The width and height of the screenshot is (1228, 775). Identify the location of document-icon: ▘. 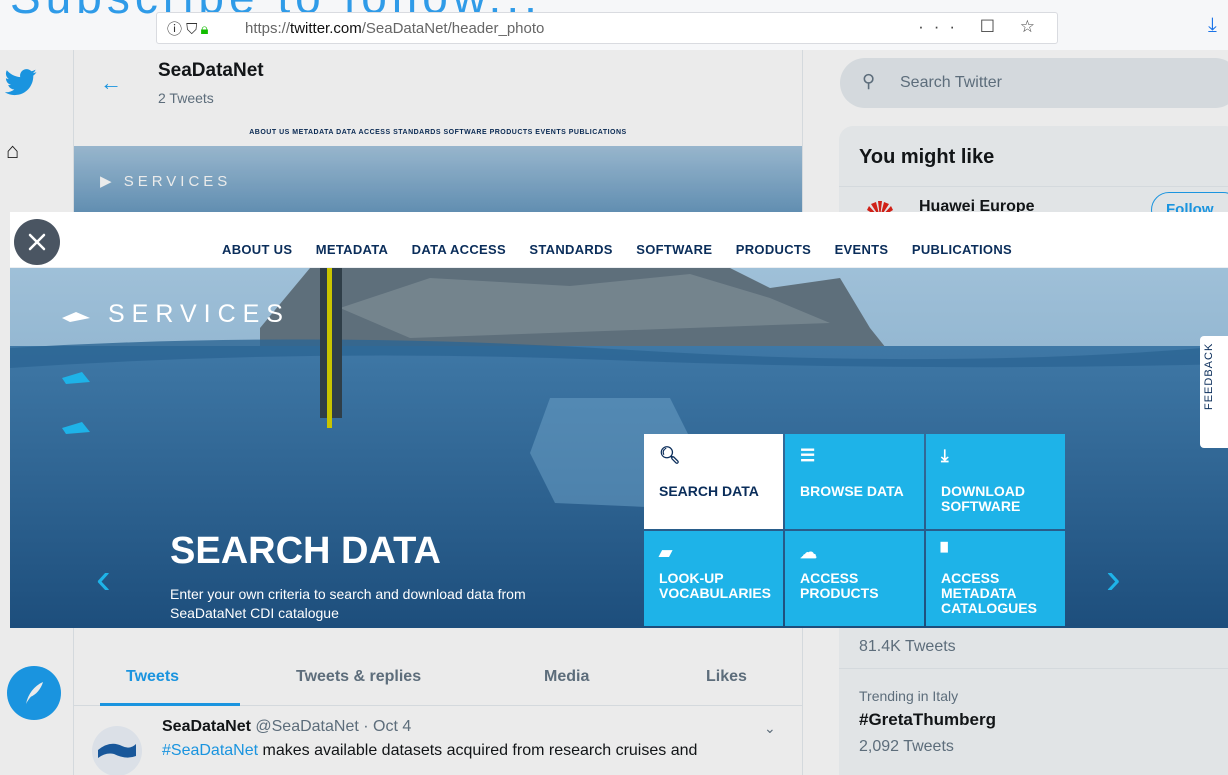
(948, 552).